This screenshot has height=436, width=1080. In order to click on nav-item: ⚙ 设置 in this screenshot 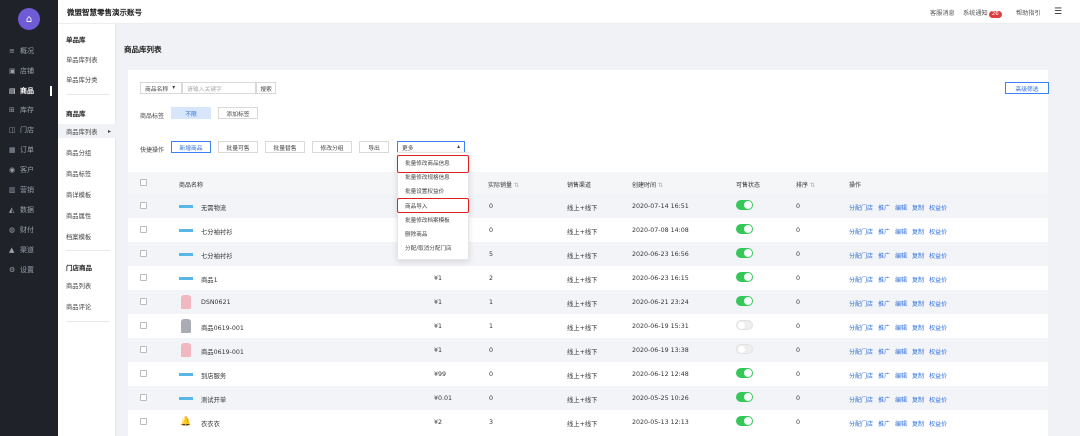, I will do `click(29, 270)`.